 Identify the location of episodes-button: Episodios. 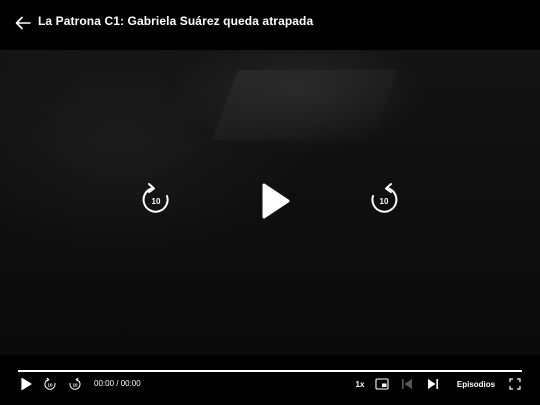
(476, 384).